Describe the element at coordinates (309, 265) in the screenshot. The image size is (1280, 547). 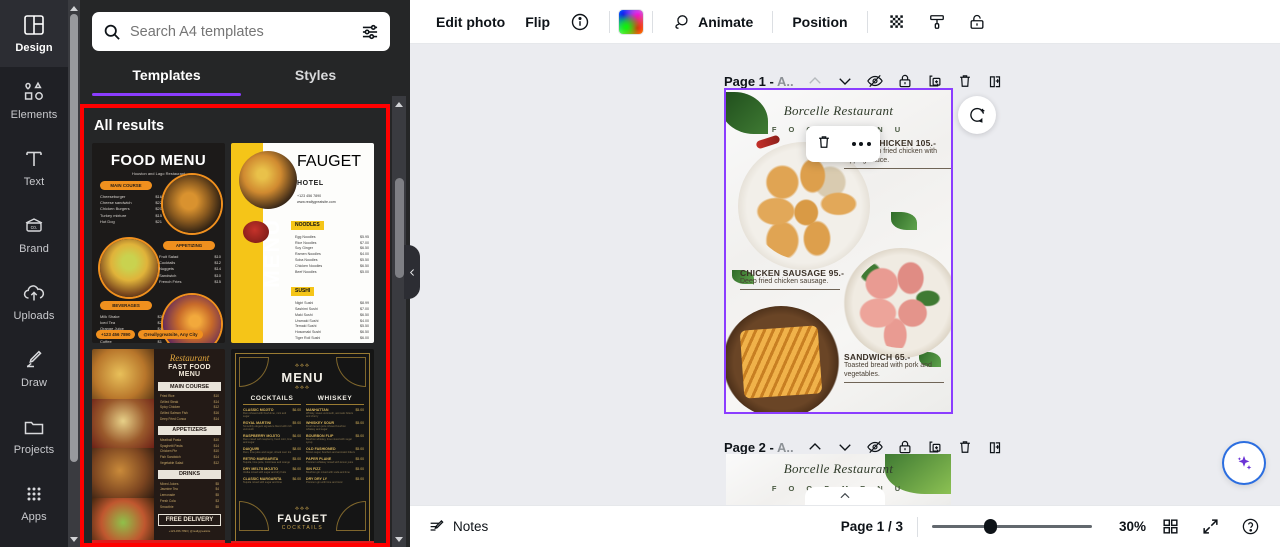
I see `t2-row-name: Chicken Noodles` at that location.